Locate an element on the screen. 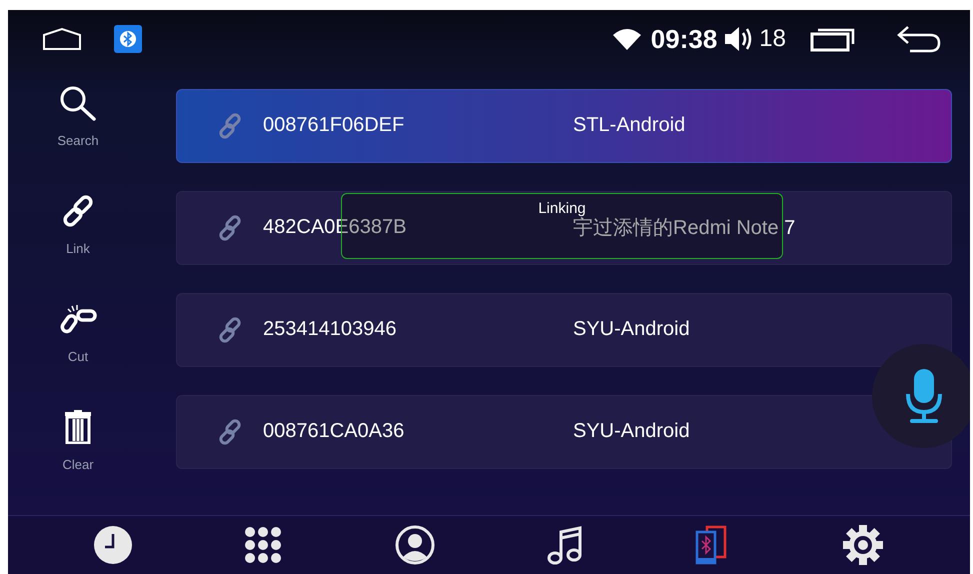 This screenshot has height=574, width=973. device-name: STL-Android is located at coordinates (629, 126).